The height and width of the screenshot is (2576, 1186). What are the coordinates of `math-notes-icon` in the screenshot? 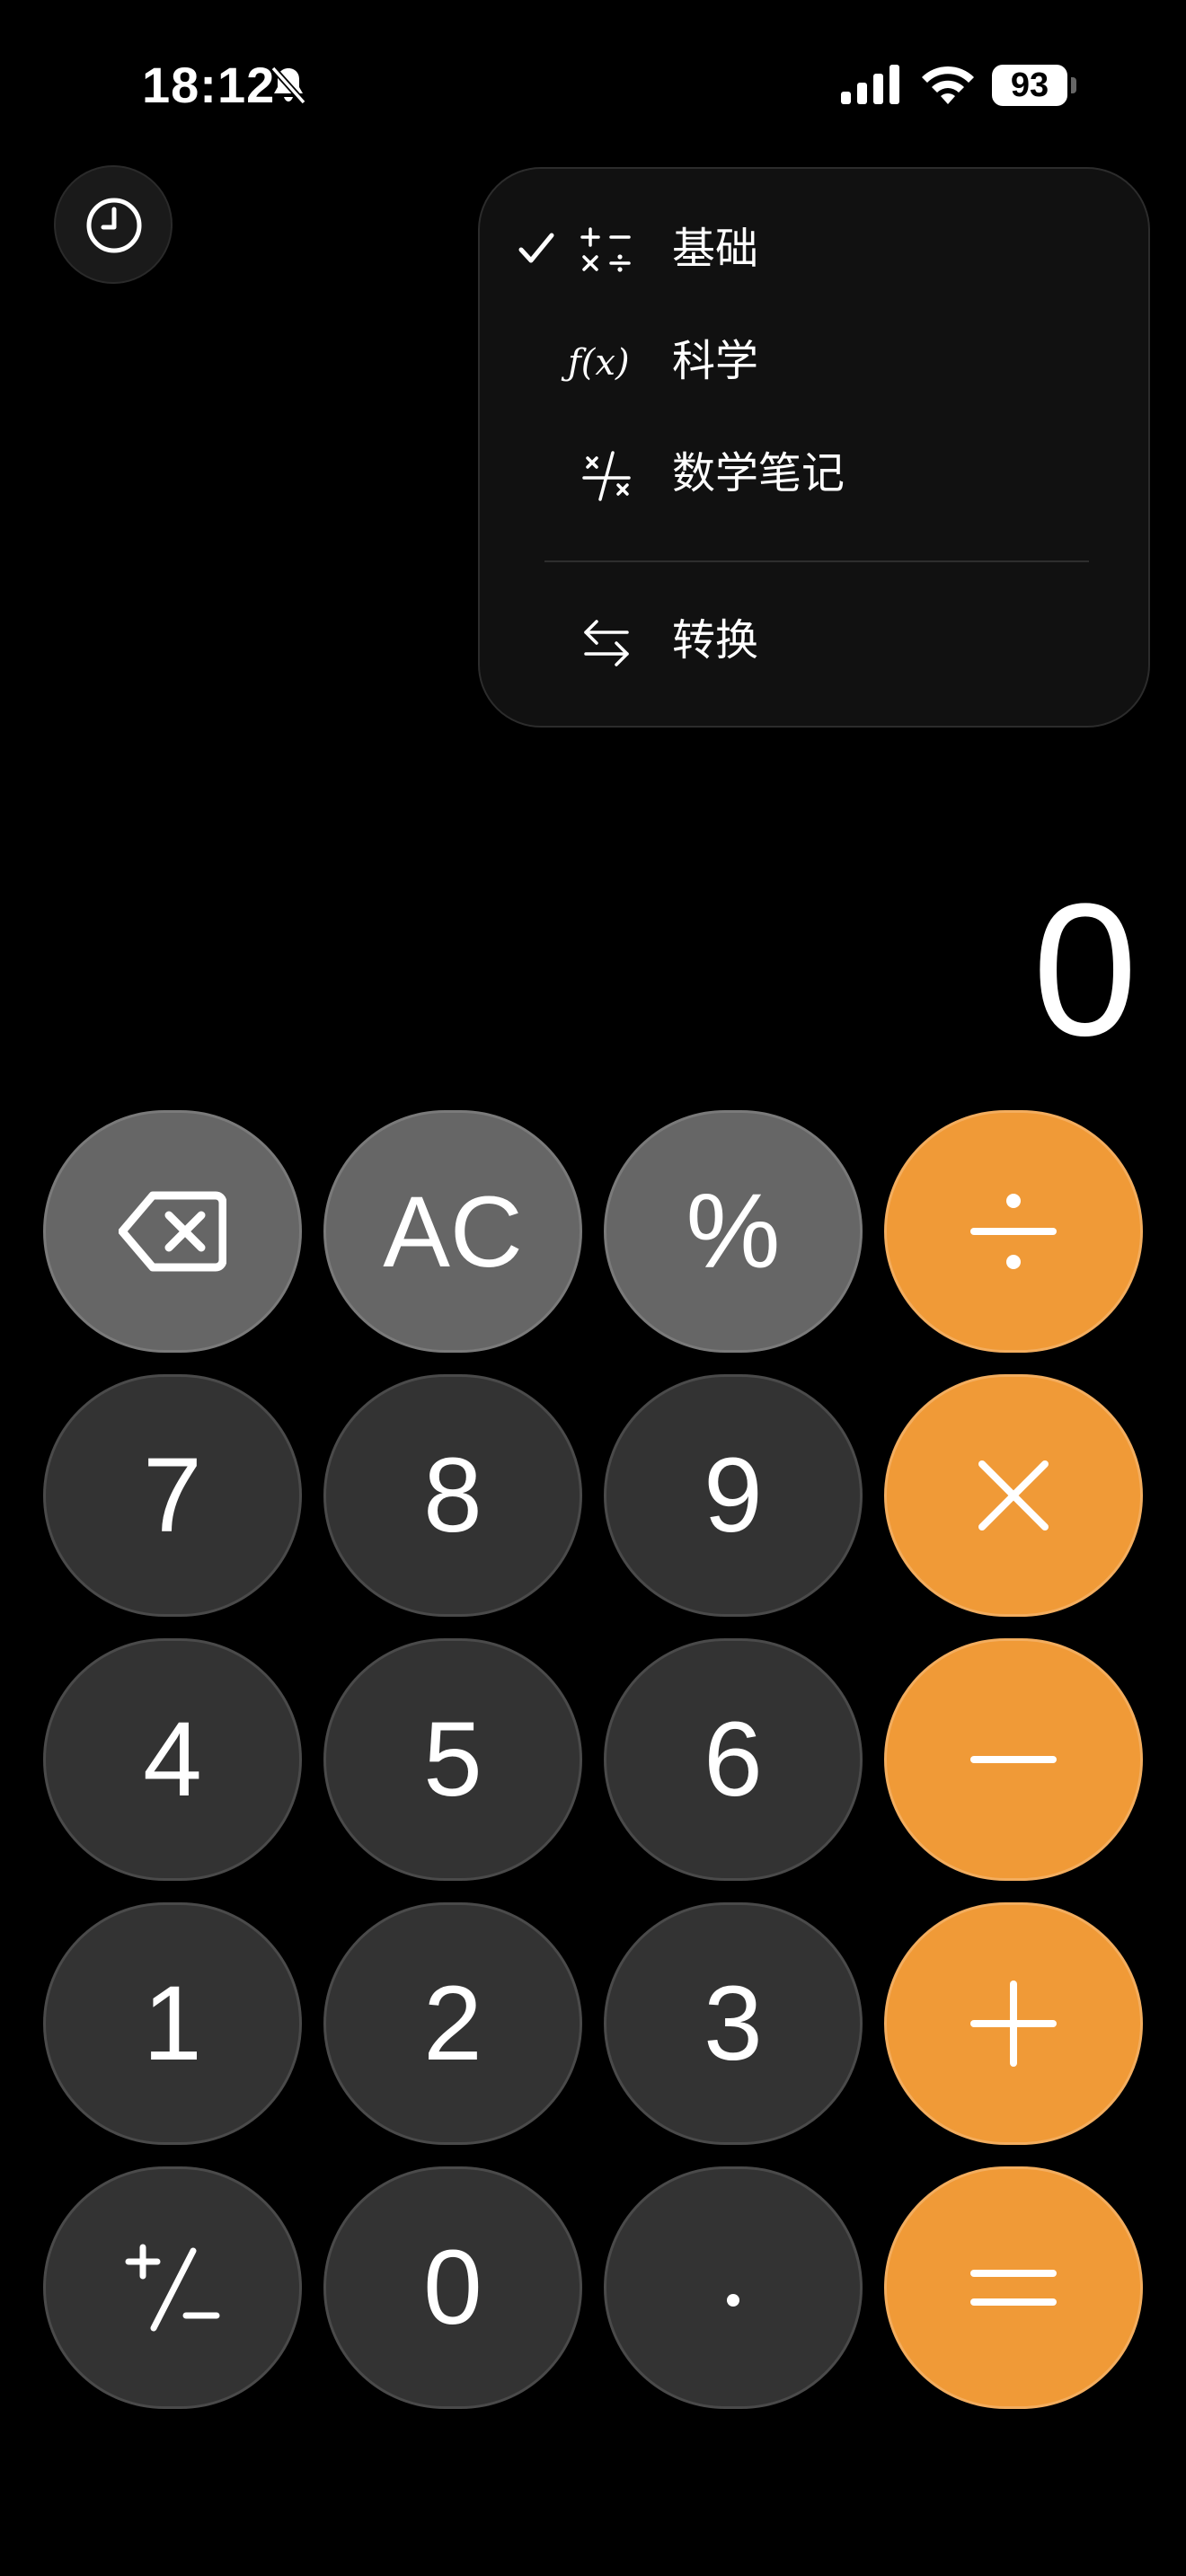 It's located at (606, 476).